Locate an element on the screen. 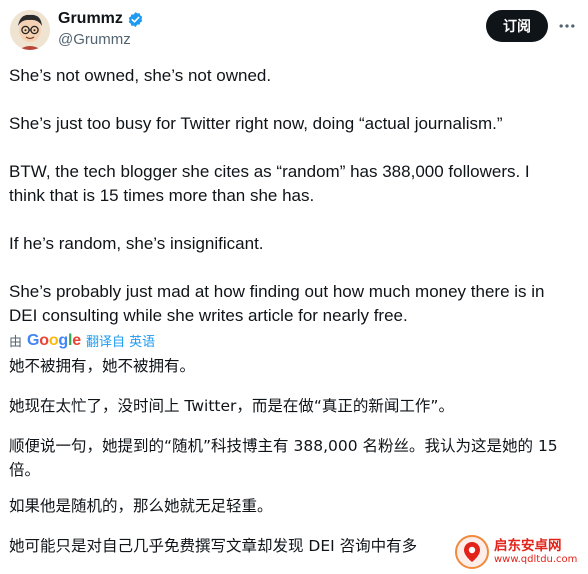  watermark-url: www.qdltdu.com is located at coordinates (536, 559).